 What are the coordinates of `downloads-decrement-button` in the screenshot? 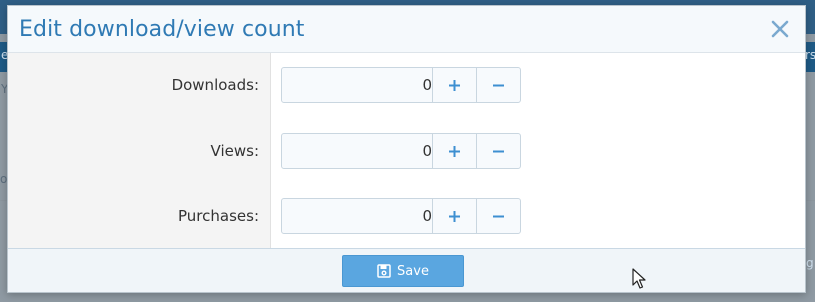 It's located at (498, 85).